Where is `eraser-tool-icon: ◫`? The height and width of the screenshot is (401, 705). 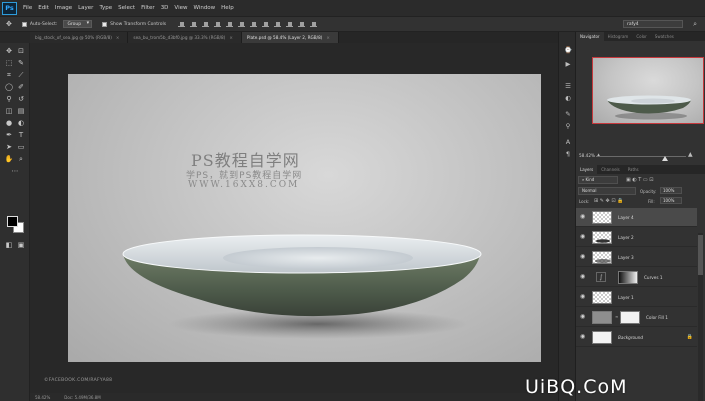
eraser-tool-icon: ◫ is located at coordinates (9, 111).